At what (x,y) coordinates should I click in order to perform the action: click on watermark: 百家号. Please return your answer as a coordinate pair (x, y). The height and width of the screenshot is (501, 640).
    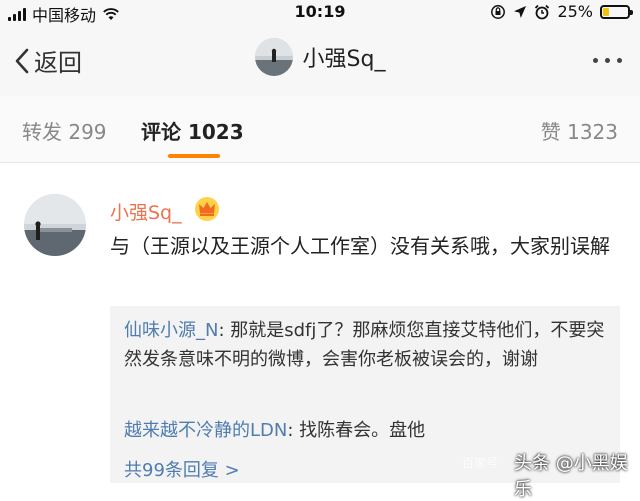
    Looking at the image, I should click on (480, 463).